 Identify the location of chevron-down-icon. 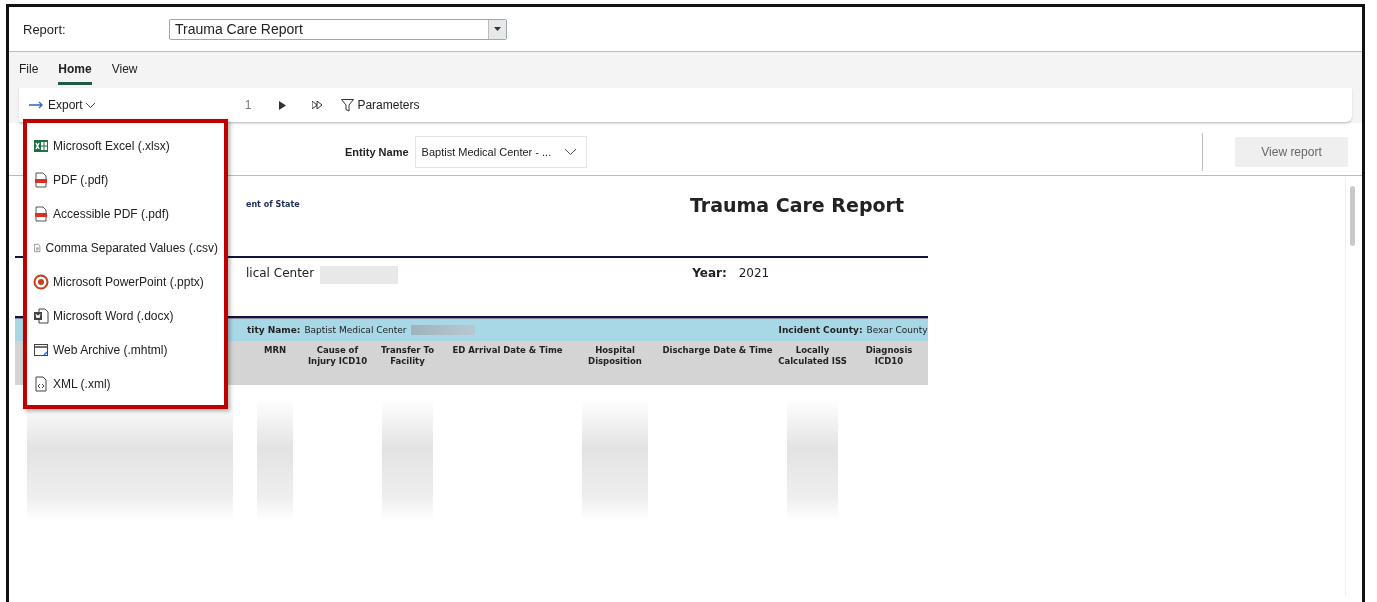
(571, 152).